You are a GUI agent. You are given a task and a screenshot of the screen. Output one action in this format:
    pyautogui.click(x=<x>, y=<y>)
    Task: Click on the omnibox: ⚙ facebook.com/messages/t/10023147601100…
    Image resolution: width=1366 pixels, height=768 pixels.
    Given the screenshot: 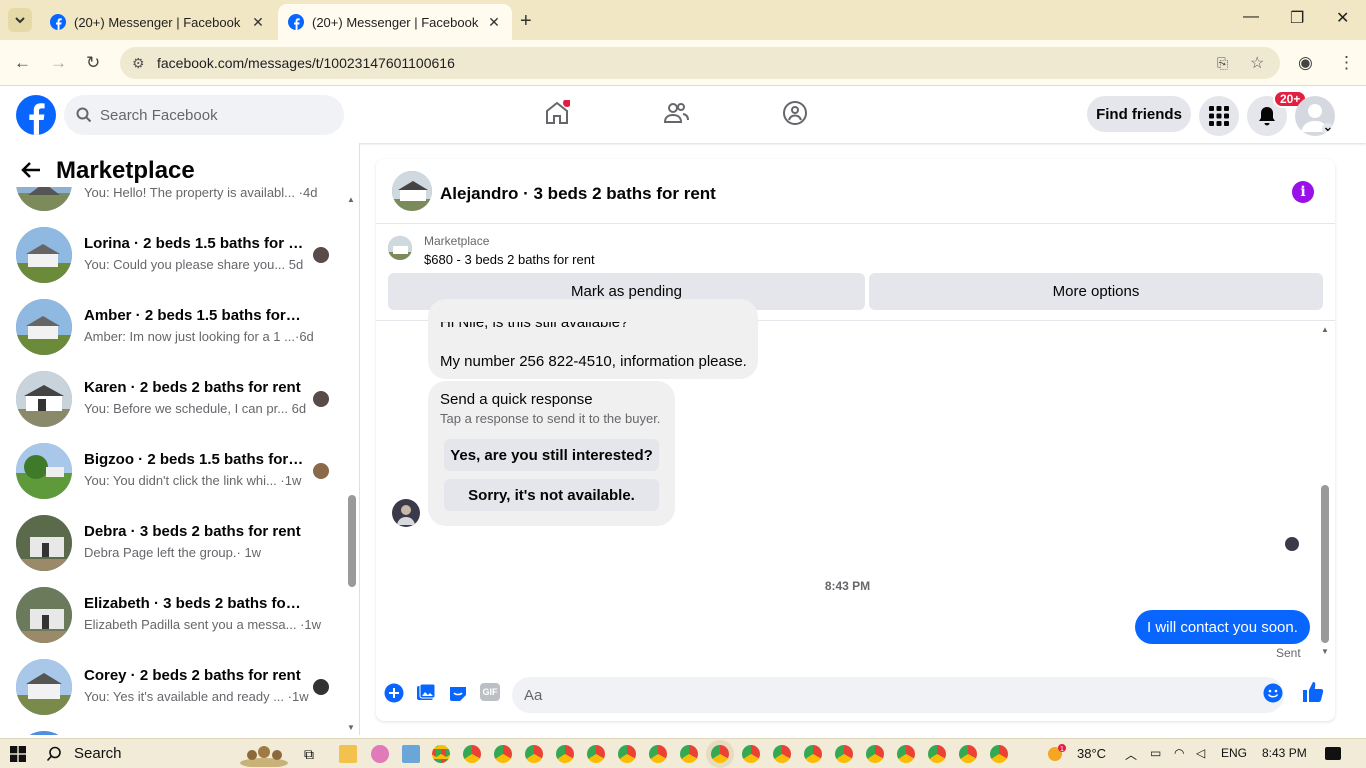 What is the action you would take?
    pyautogui.click(x=700, y=63)
    